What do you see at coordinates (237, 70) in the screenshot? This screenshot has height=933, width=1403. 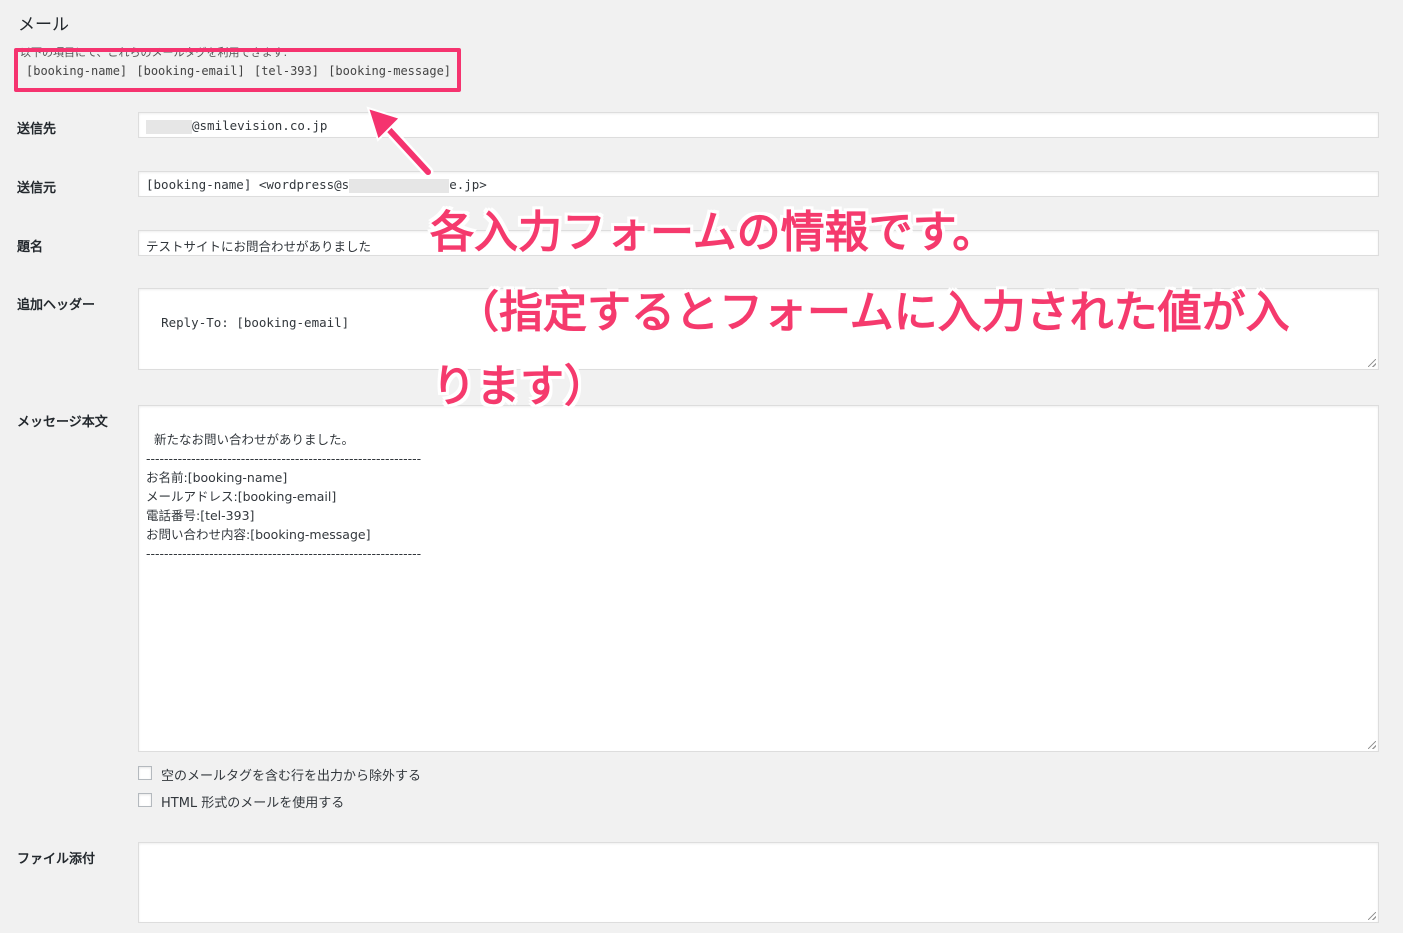 I see `annotation-highlight-box` at bounding box center [237, 70].